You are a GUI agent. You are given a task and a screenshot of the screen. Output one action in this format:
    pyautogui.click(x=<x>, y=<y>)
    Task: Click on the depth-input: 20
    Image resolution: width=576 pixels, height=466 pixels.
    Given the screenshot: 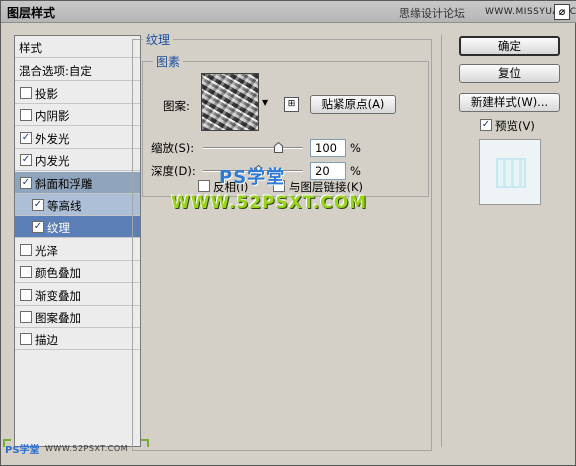 What is the action you would take?
    pyautogui.click(x=328, y=171)
    